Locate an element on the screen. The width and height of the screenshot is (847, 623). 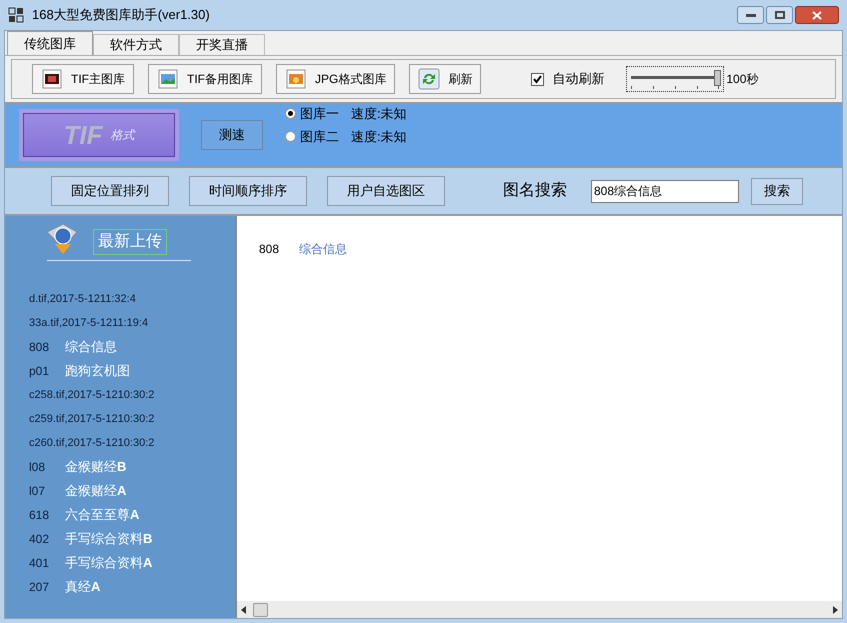
scroll-left-icon is located at coordinates (244, 610).